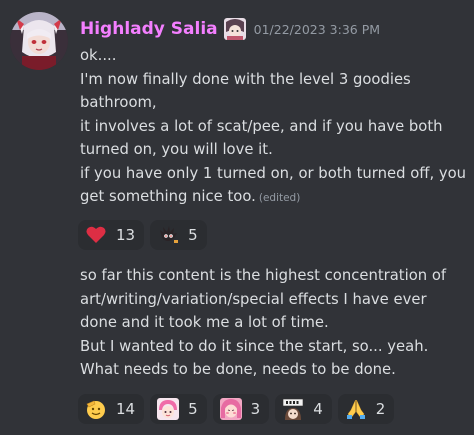  I want to click on reaction-count: 14, so click(126, 409).